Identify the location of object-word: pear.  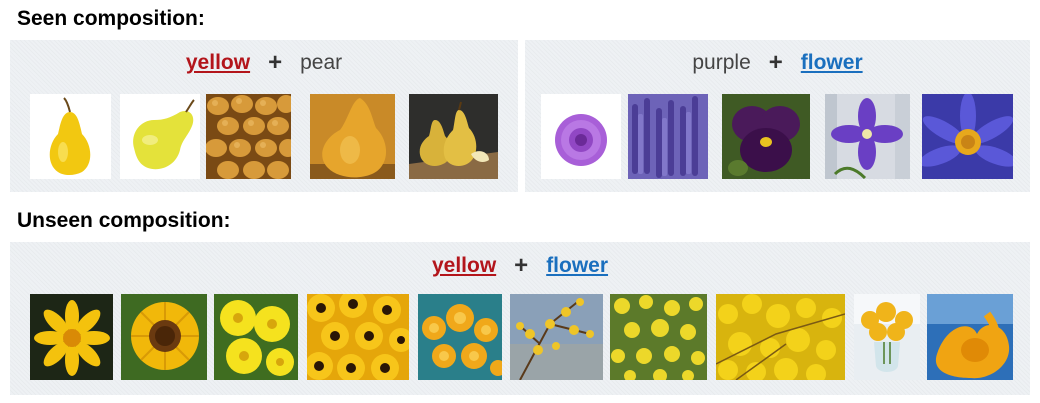
(321, 63).